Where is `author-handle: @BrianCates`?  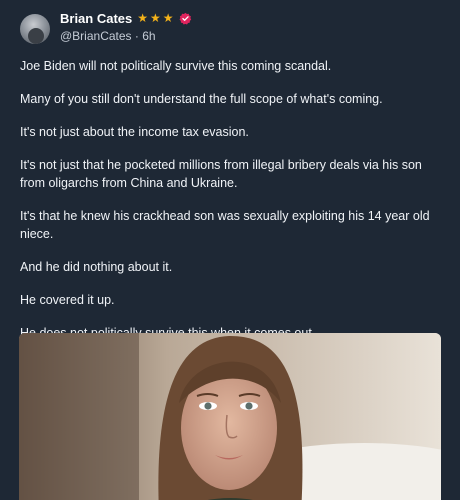
author-handle: @BrianCates is located at coordinates (96, 36).